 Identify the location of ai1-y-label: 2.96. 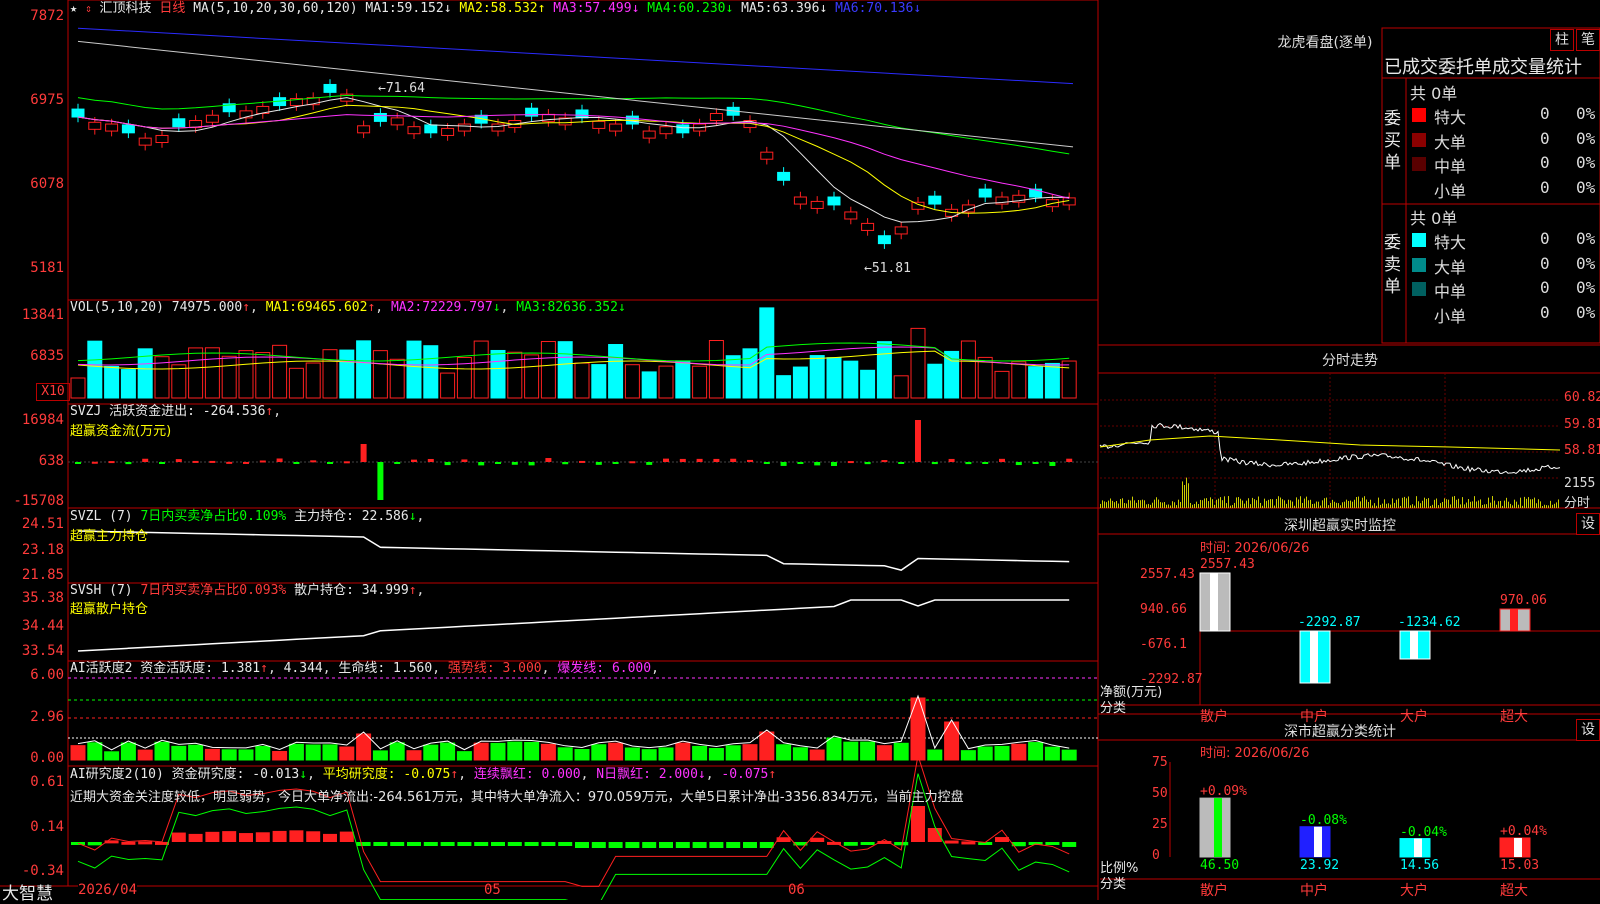
(47, 717).